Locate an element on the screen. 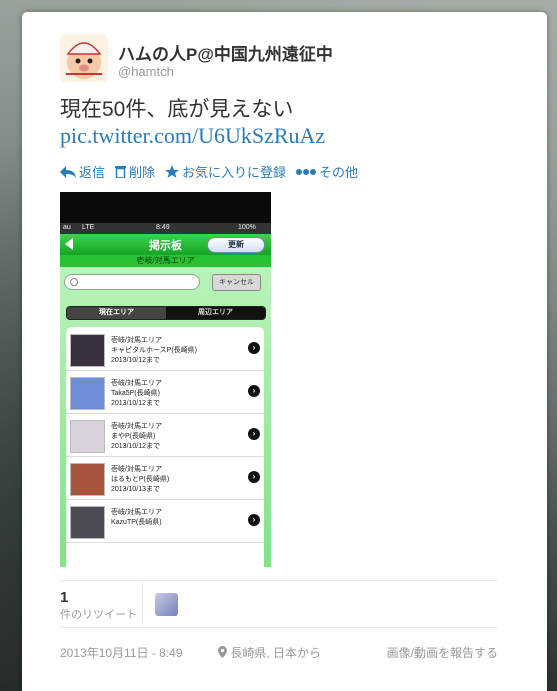  list-item: 壱岐/対馬エリア KazuTP(長崎県) › is located at coordinates (165, 521).